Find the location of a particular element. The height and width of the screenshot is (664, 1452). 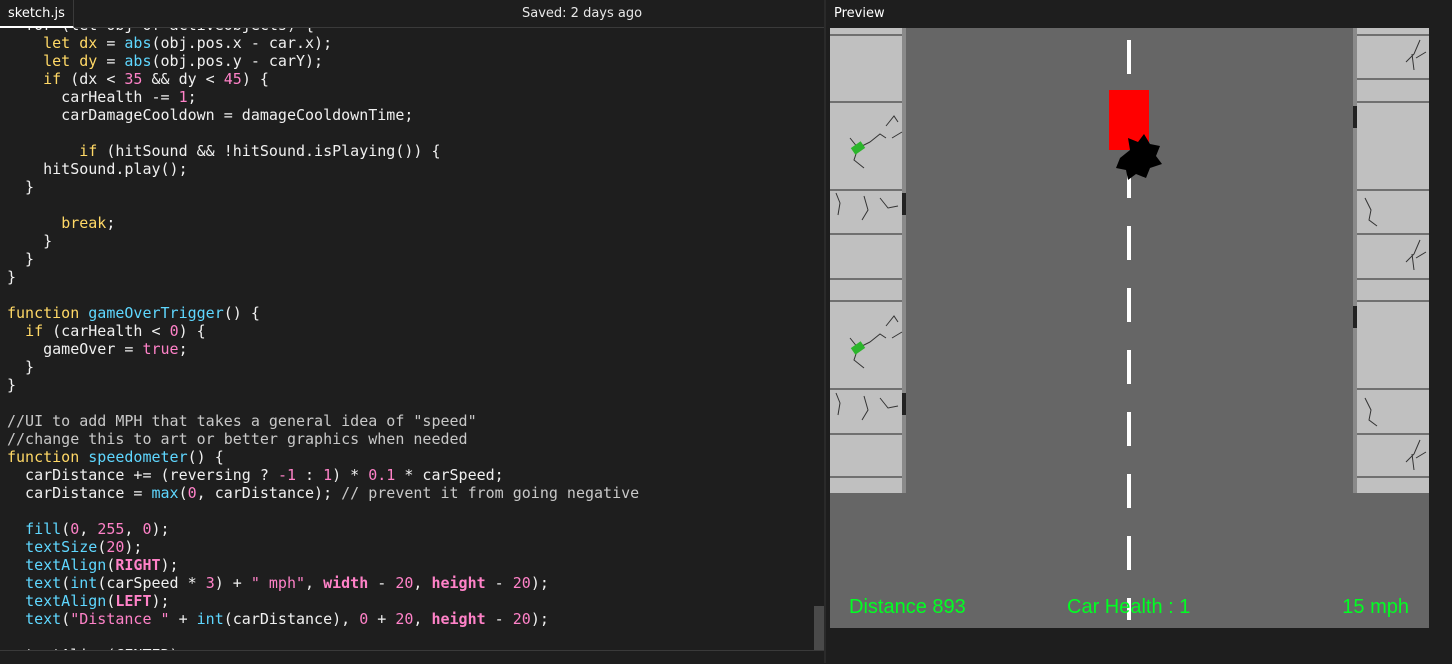

code-line: gameOver = true; is located at coordinates (323, 349).